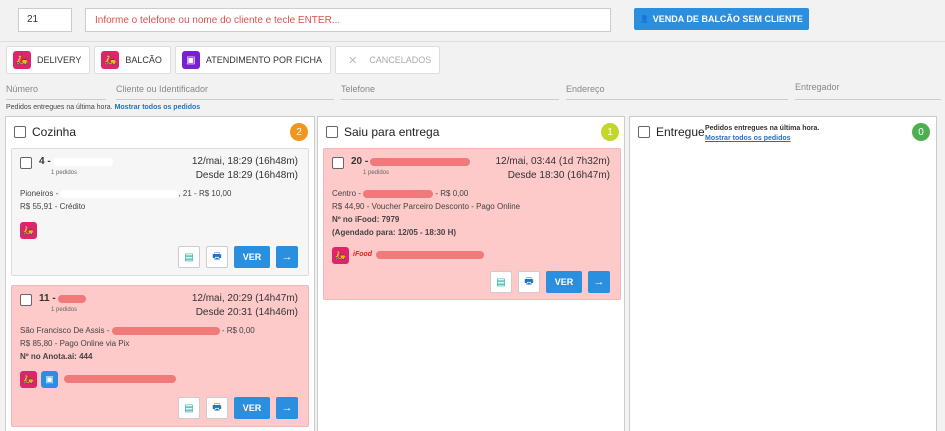  I want to click on venda-balcao-button: 👤 VENDA DE BALCÃO SEM CLIENTE, so click(721, 19).